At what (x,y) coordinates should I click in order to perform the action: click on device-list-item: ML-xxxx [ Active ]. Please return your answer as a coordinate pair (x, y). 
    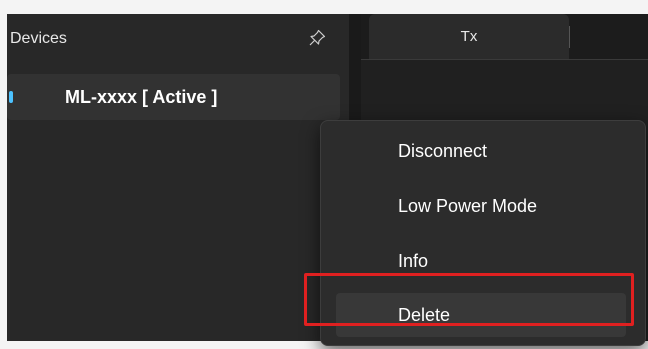
    Looking at the image, I should click on (173, 97).